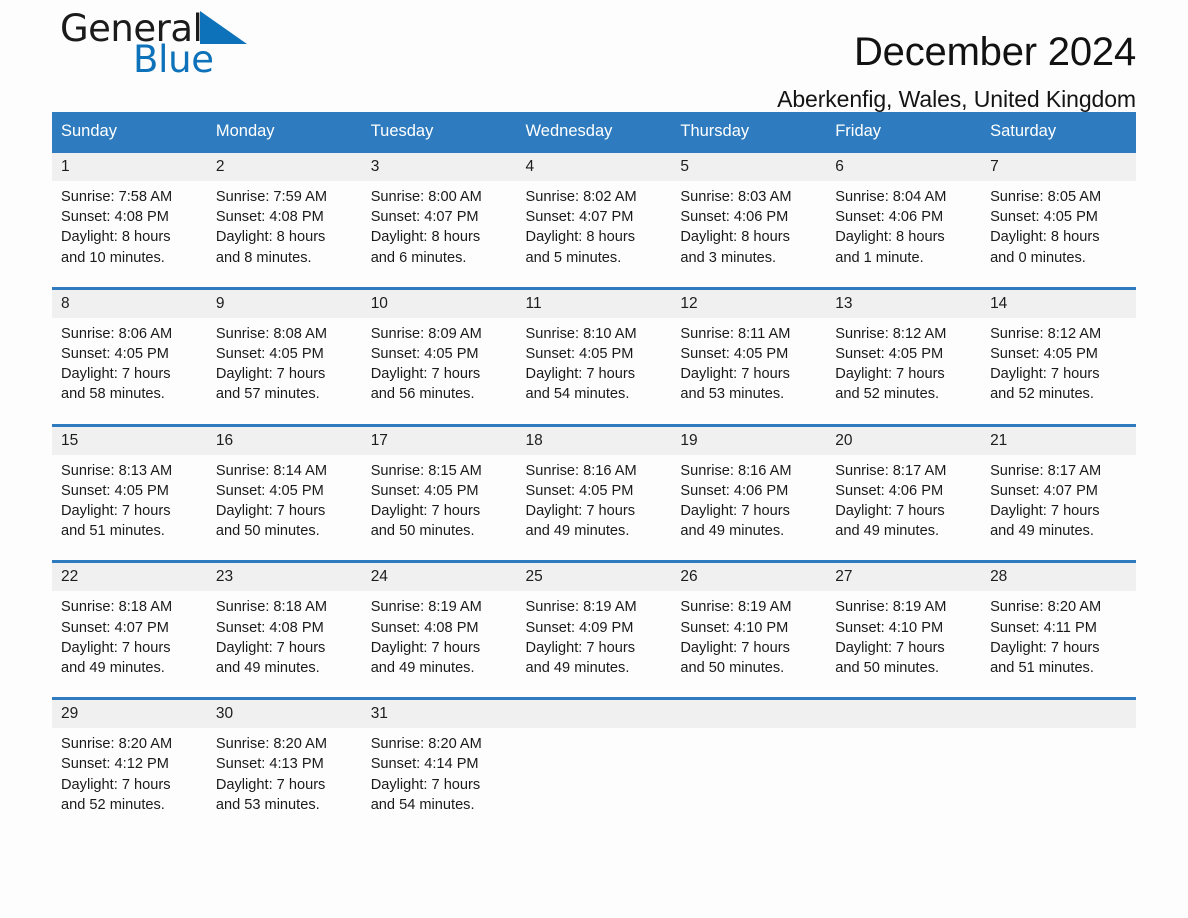  I want to click on sunrise-text: Sunrise: 8:19 AM, so click(891, 607).